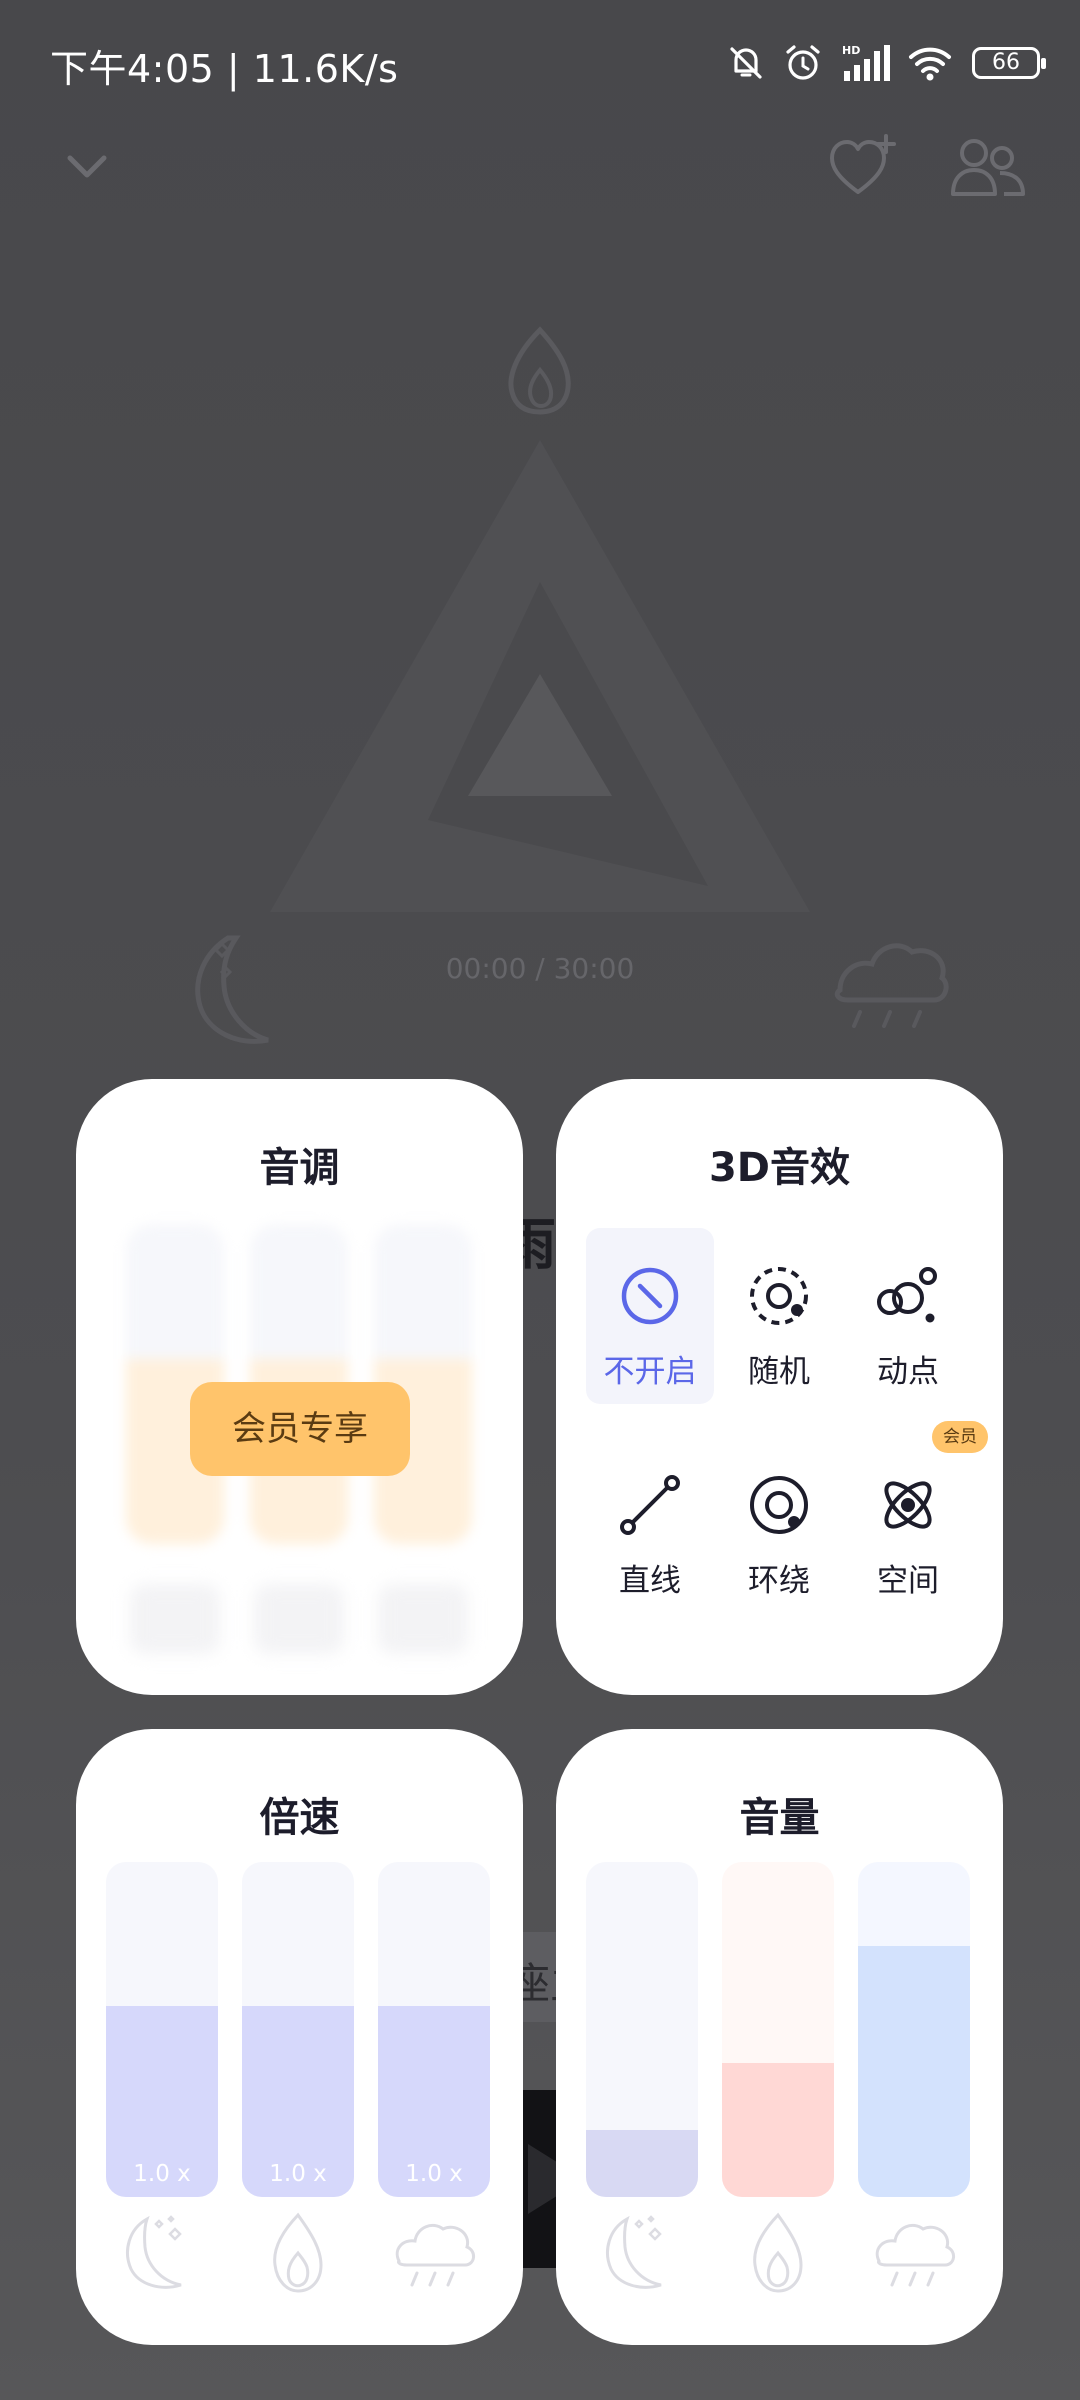 The width and height of the screenshot is (1080, 2400). What do you see at coordinates (930, 64) in the screenshot?
I see `wifi-icon` at bounding box center [930, 64].